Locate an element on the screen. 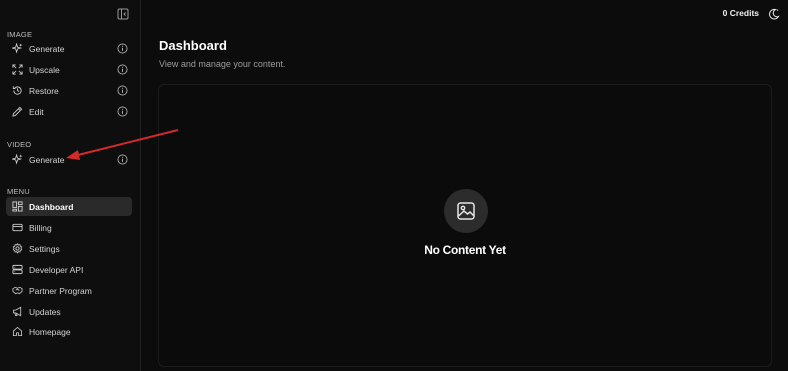 The height and width of the screenshot is (371, 788). expand-icon is located at coordinates (17, 70).